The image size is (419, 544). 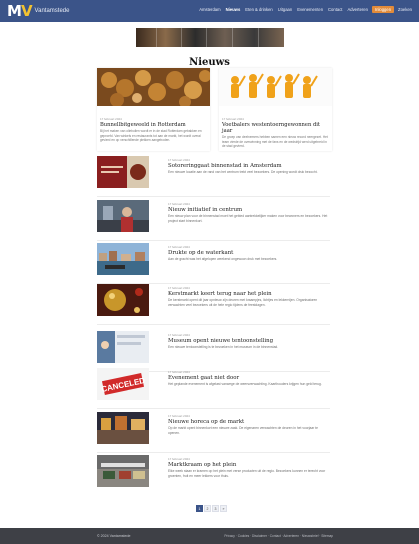 What do you see at coordinates (275, 128) in the screenshot?
I see `article-title-link: Voetbalers westentoerngewonnen dit jaar` at bounding box center [275, 128].